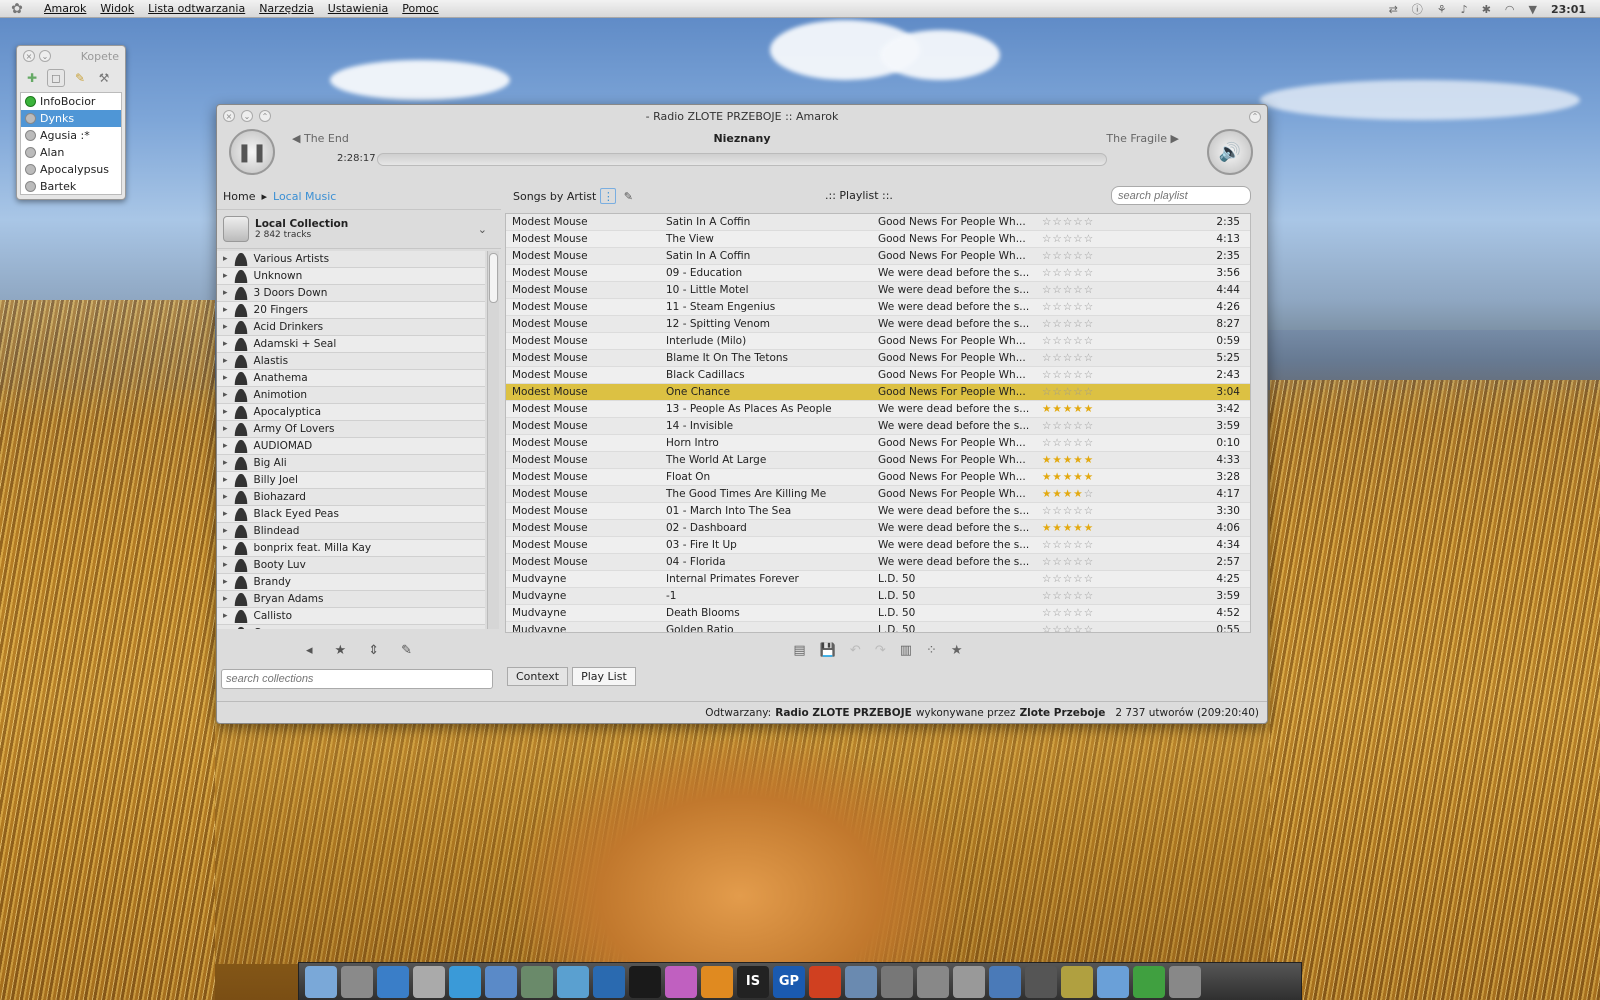  What do you see at coordinates (71, 169) in the screenshot?
I see `contact-item: Apocalypsus` at bounding box center [71, 169].